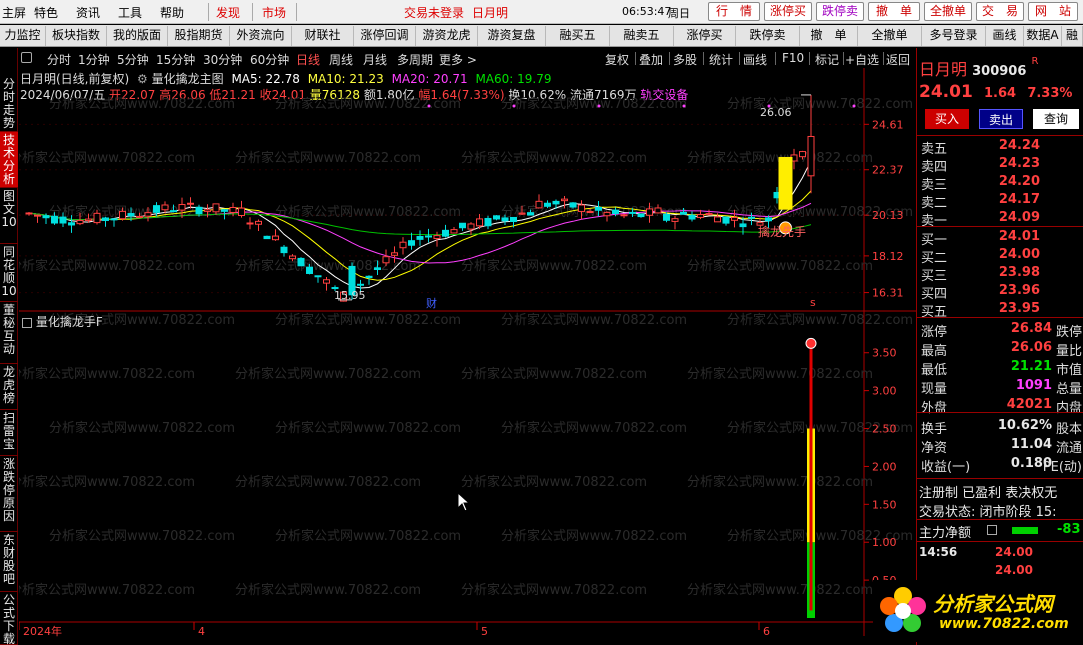 The image size is (1083, 645). Describe the element at coordinates (1000, 165) in the screenshot. I see `ask-row: 卖四 24.23` at that location.